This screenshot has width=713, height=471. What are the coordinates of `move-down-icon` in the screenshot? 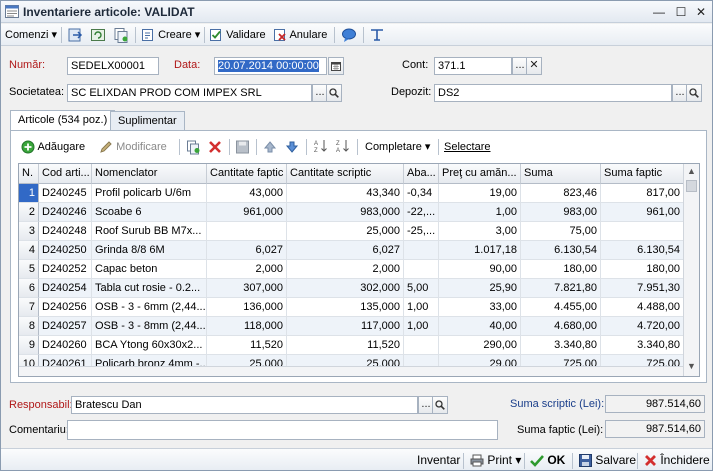 It's located at (292, 147).